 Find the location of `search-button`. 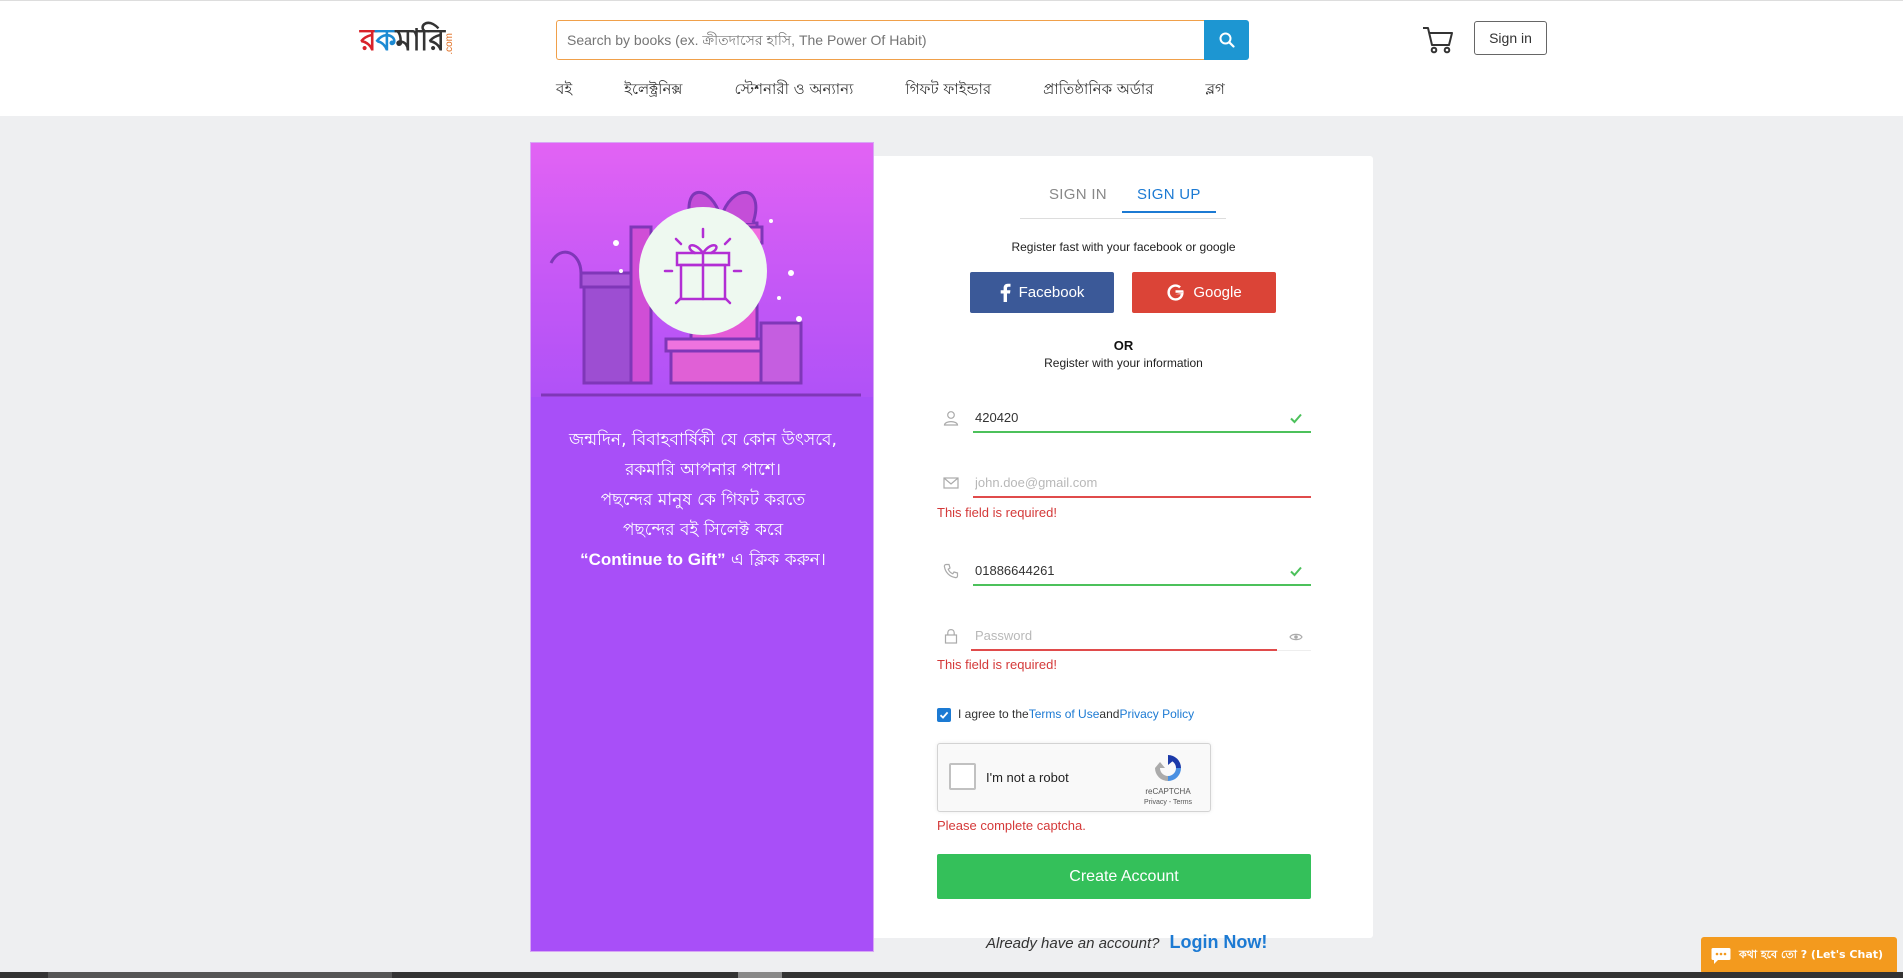

search-button is located at coordinates (1226, 40).